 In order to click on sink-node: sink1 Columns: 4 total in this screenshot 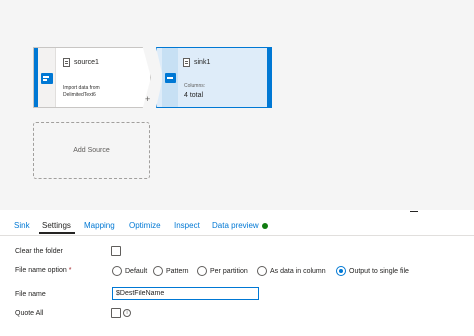, I will do `click(214, 77)`.